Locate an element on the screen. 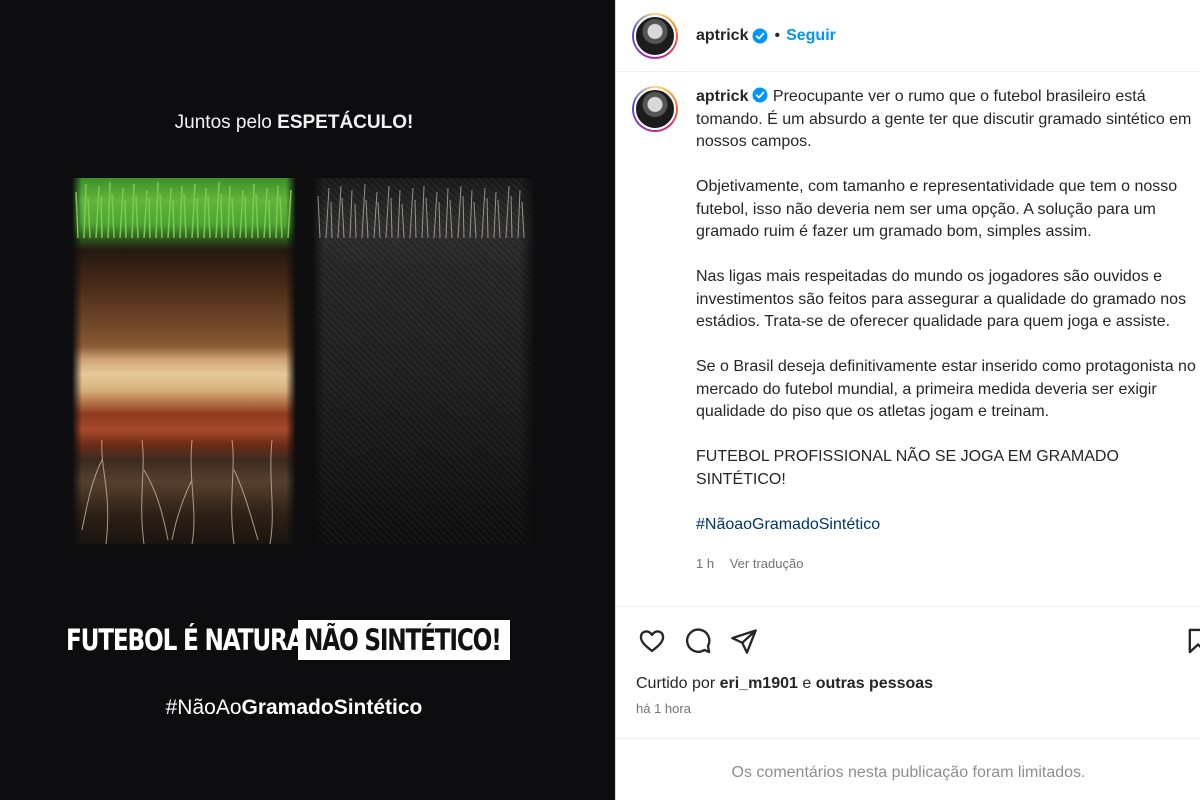  poster-slogan: FUTEBOL É NATURAL, NÃO SINTÉTICO! is located at coordinates (288, 640).